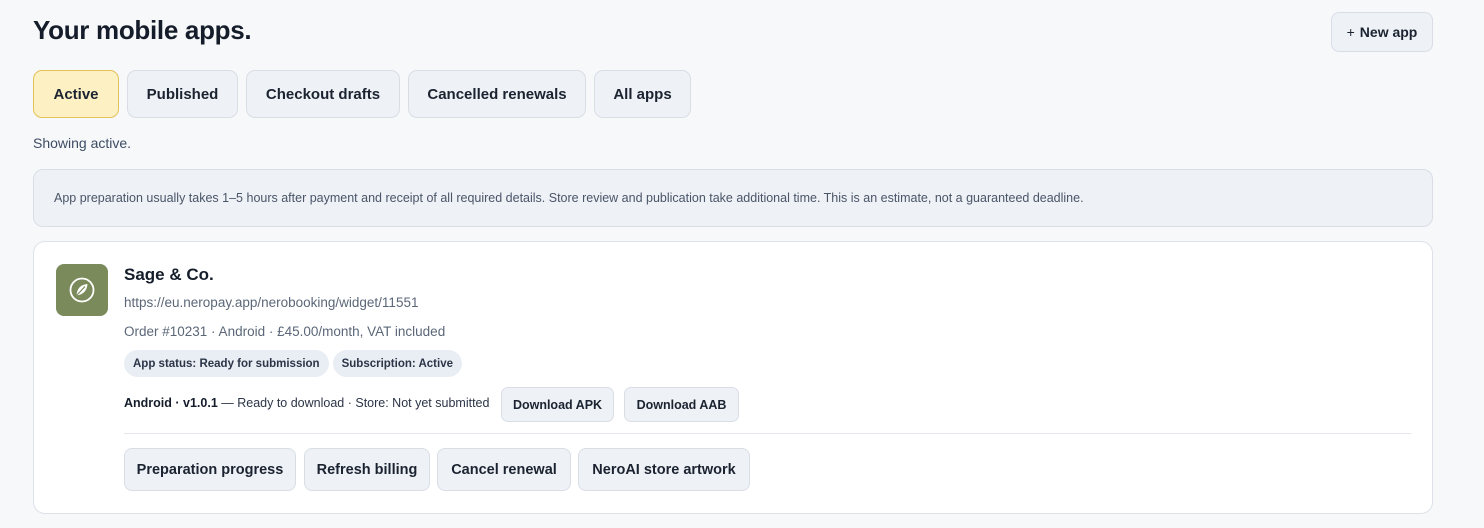 This screenshot has width=1484, height=528. Describe the element at coordinates (226, 363) in the screenshot. I see `app-status-badge: App status: Ready for submission` at that location.